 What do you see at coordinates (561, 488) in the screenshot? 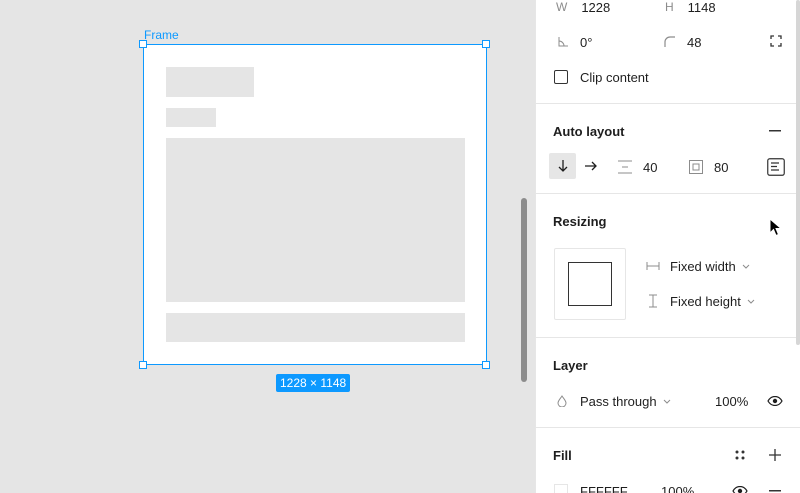
I see `fill-color-swatch` at bounding box center [561, 488].